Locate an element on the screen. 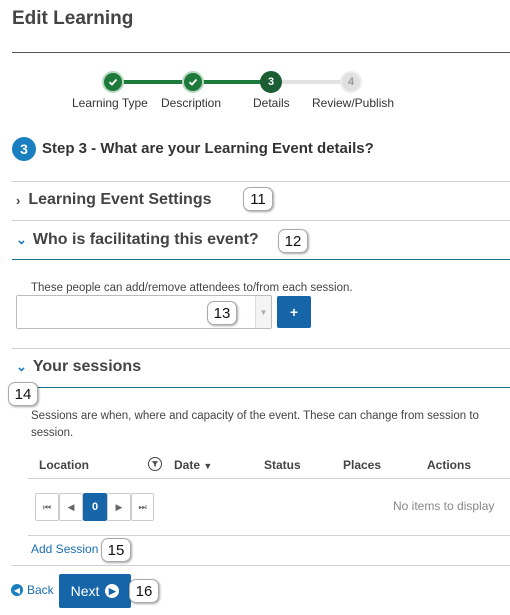 The width and height of the screenshot is (510, 615). arrow-right-circle-icon: ▶ is located at coordinates (112, 591).